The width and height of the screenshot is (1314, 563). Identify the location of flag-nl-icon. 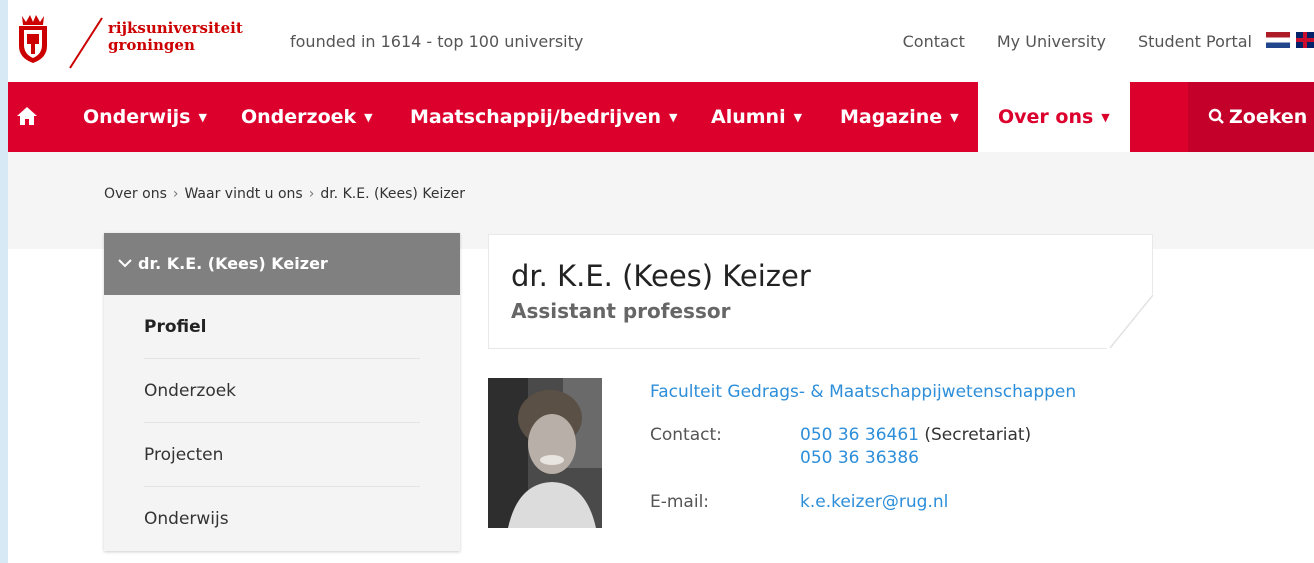
(1278, 40).